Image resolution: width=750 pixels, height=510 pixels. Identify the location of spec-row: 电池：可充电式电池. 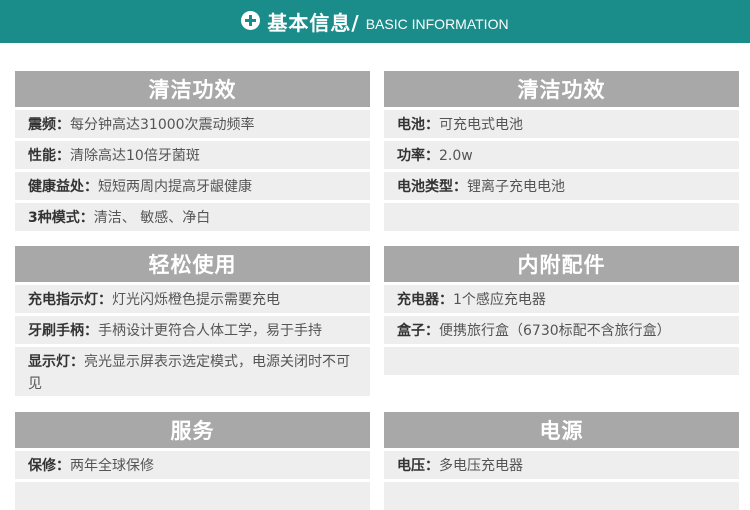
(561, 124).